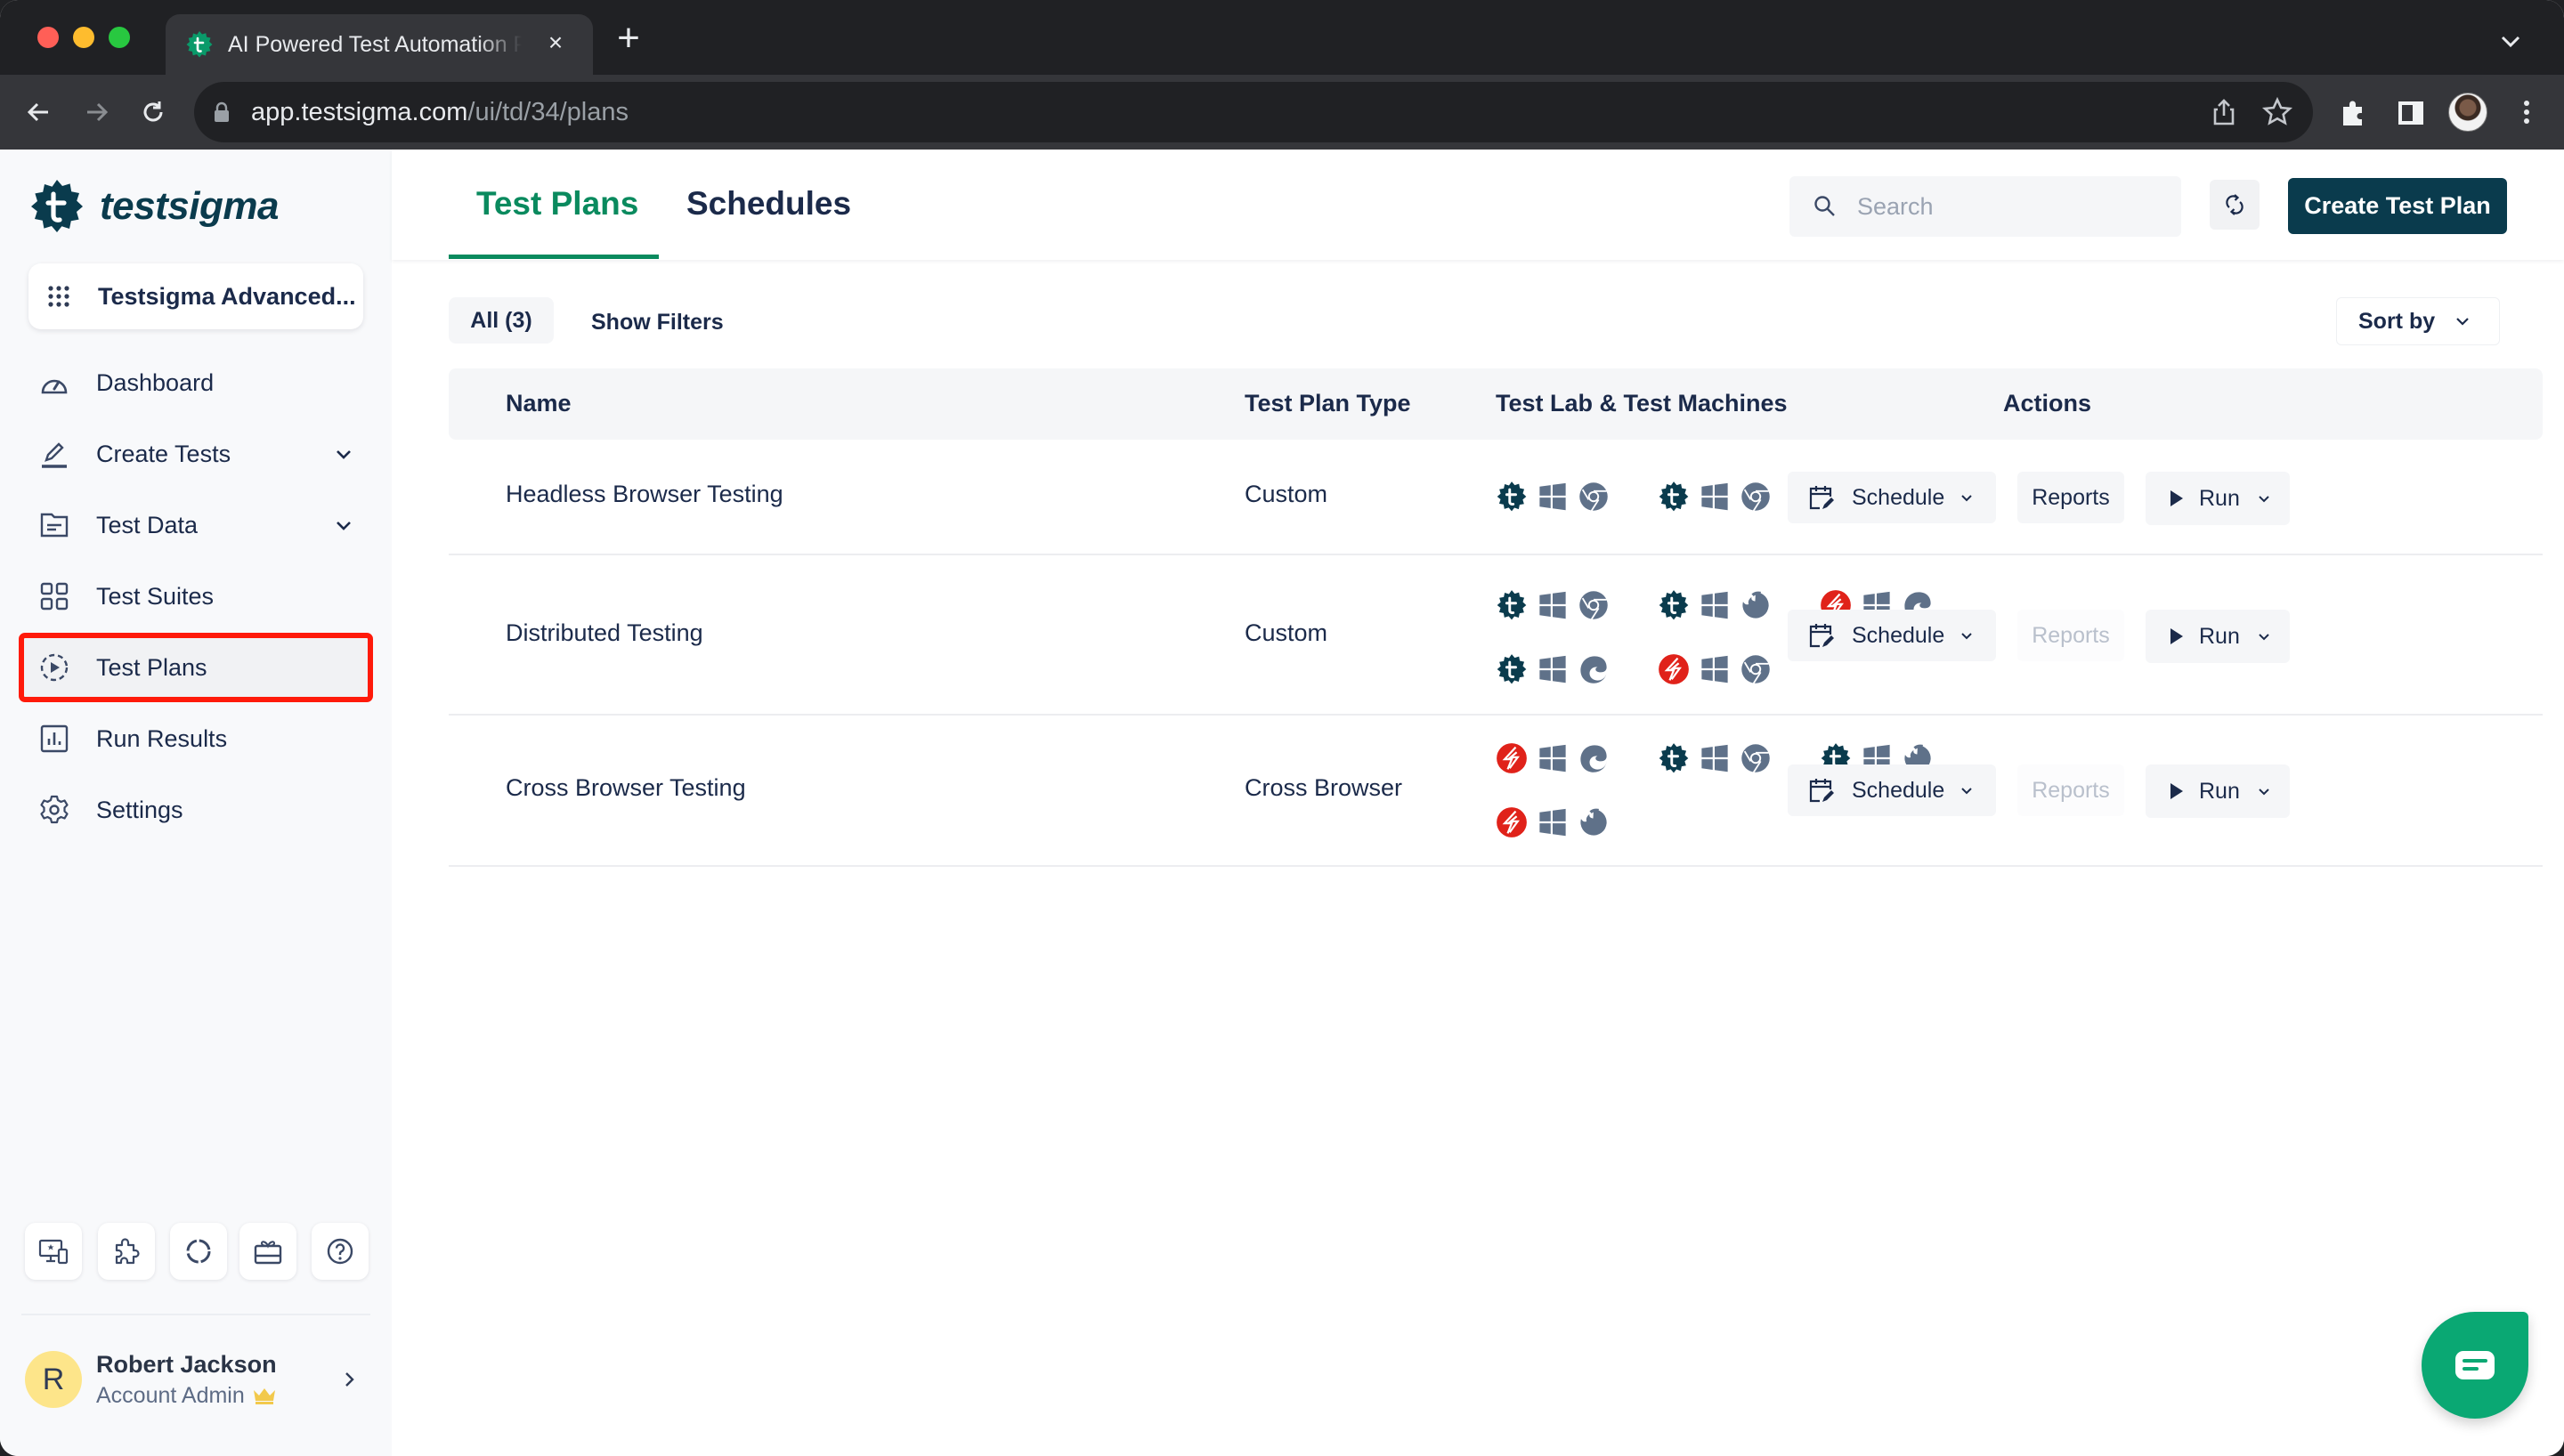 This screenshot has width=2564, height=1456. Describe the element at coordinates (2467, 112) in the screenshot. I see `profile-avatar` at that location.